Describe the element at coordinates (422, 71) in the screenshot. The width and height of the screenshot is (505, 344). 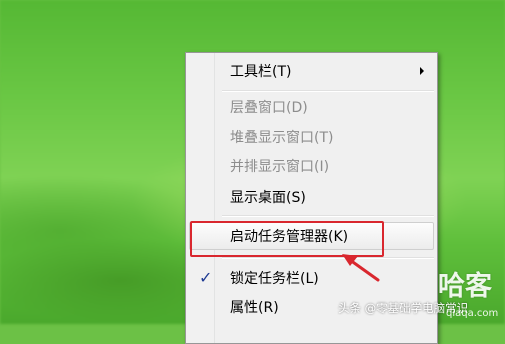
I see `submenu-arrow-icon` at that location.